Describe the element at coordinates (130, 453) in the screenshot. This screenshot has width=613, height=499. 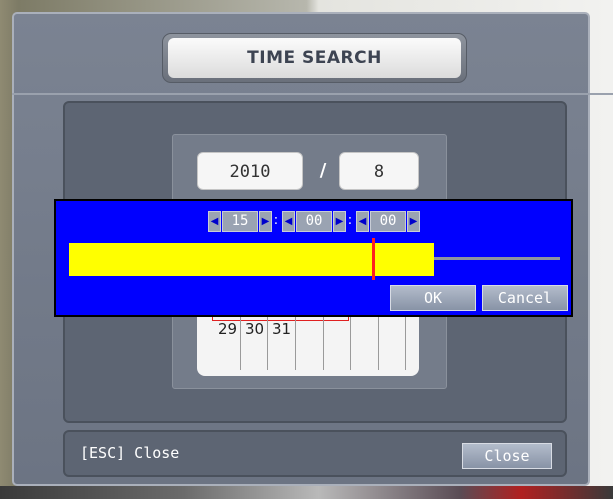
I see `esc-hint: [ESC] Close` at that location.